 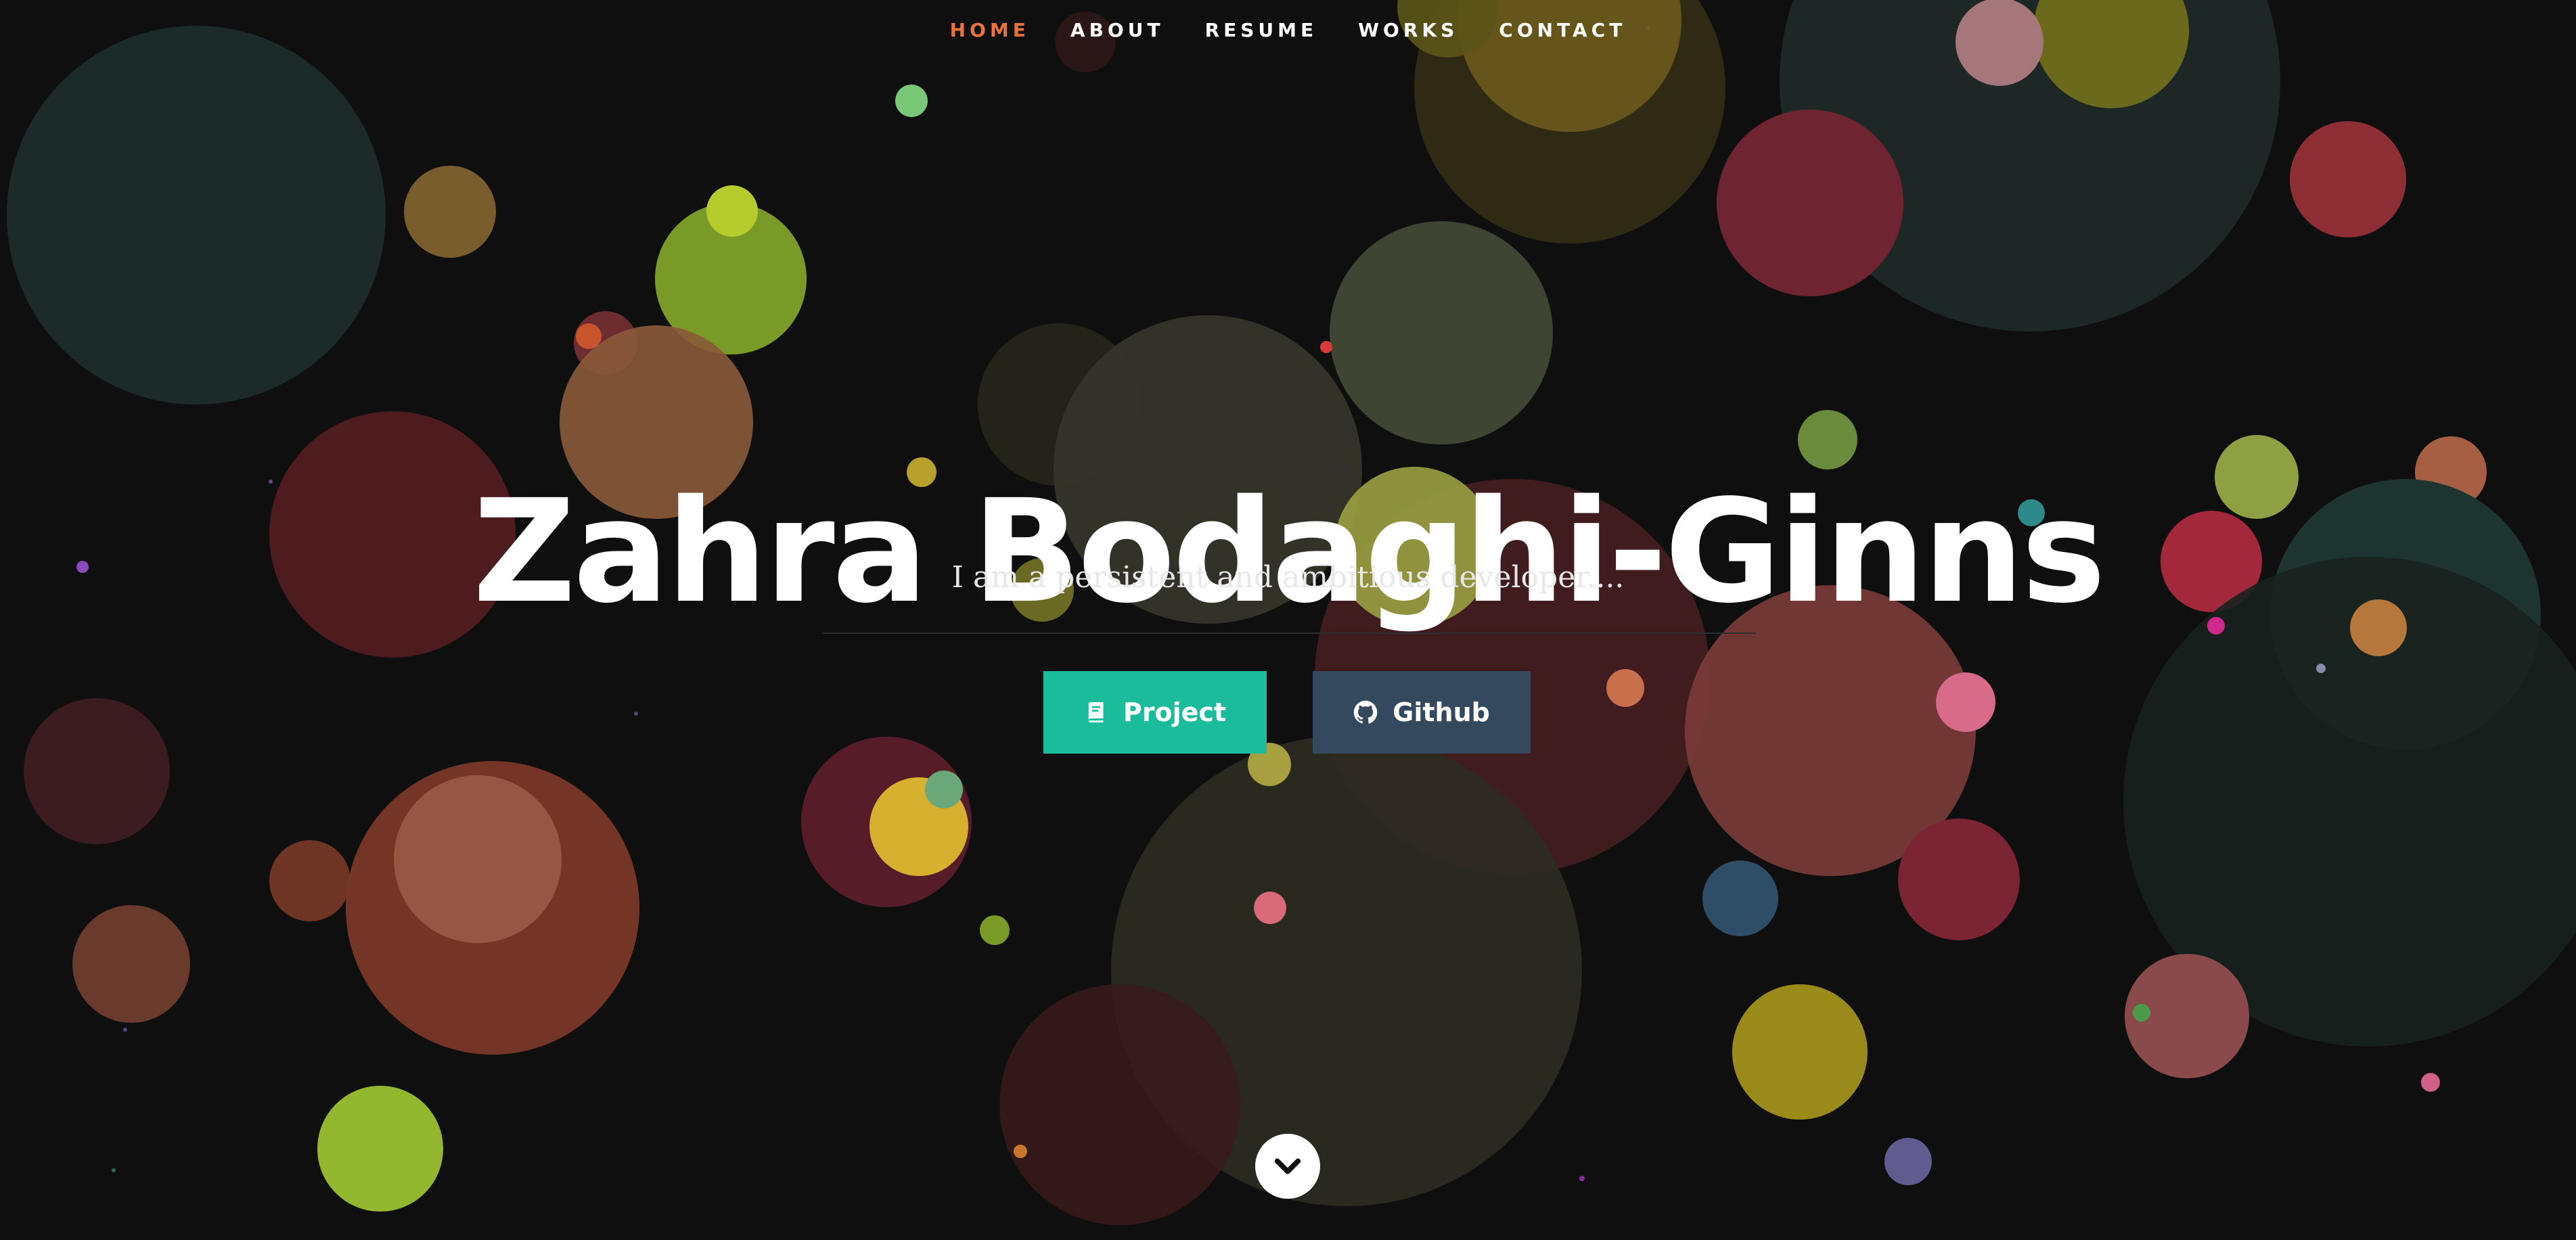 I want to click on main-nav: HOME ABOUT RESUME WORKS CONTACT, so click(x=1288, y=30).